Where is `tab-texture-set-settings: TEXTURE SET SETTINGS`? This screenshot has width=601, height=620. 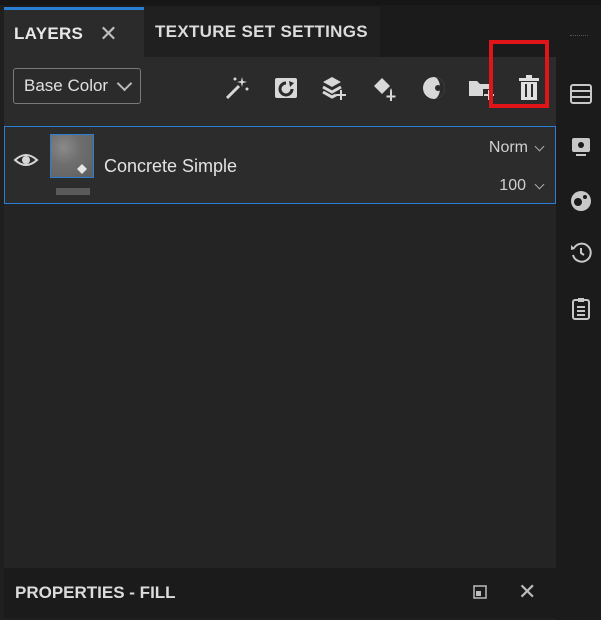 tab-texture-set-settings: TEXTURE SET SETTINGS is located at coordinates (262, 32).